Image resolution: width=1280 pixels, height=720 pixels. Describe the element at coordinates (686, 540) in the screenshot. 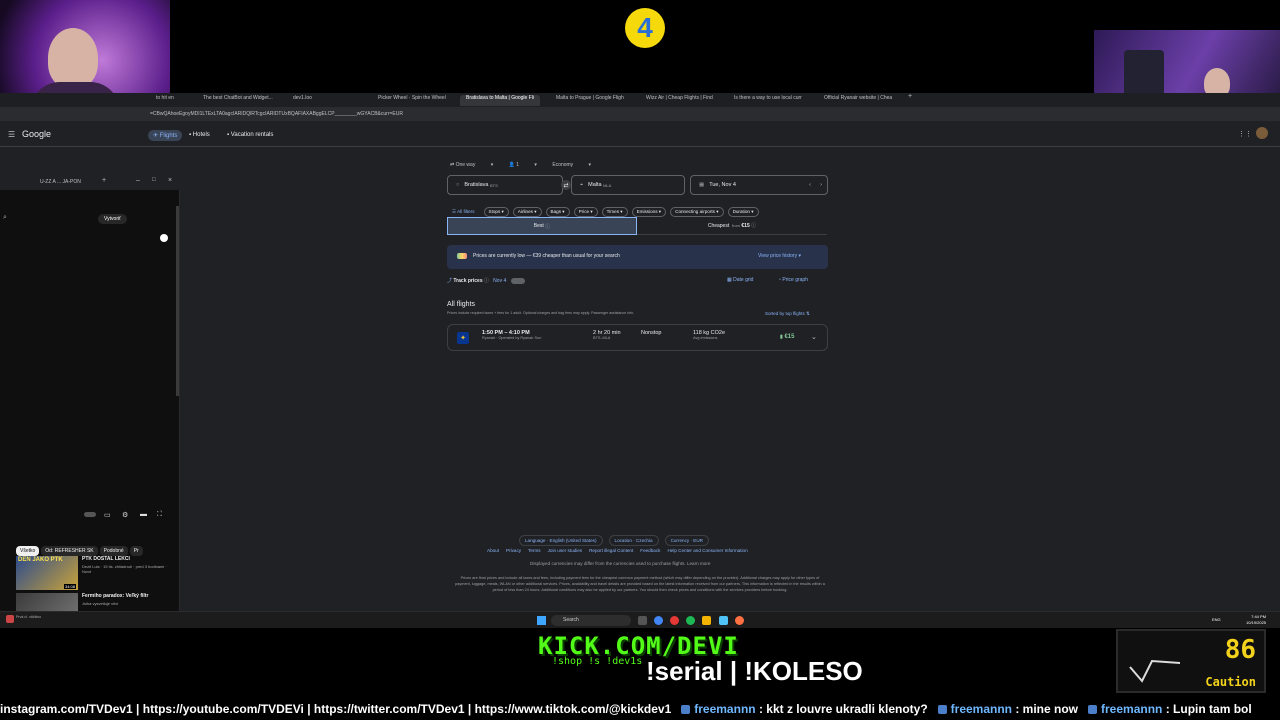

I see `currency-button: Currency · EUR` at that location.